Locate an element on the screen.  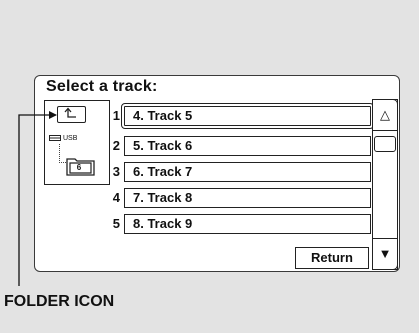
scroll-up-icon: △ is located at coordinates (385, 115).